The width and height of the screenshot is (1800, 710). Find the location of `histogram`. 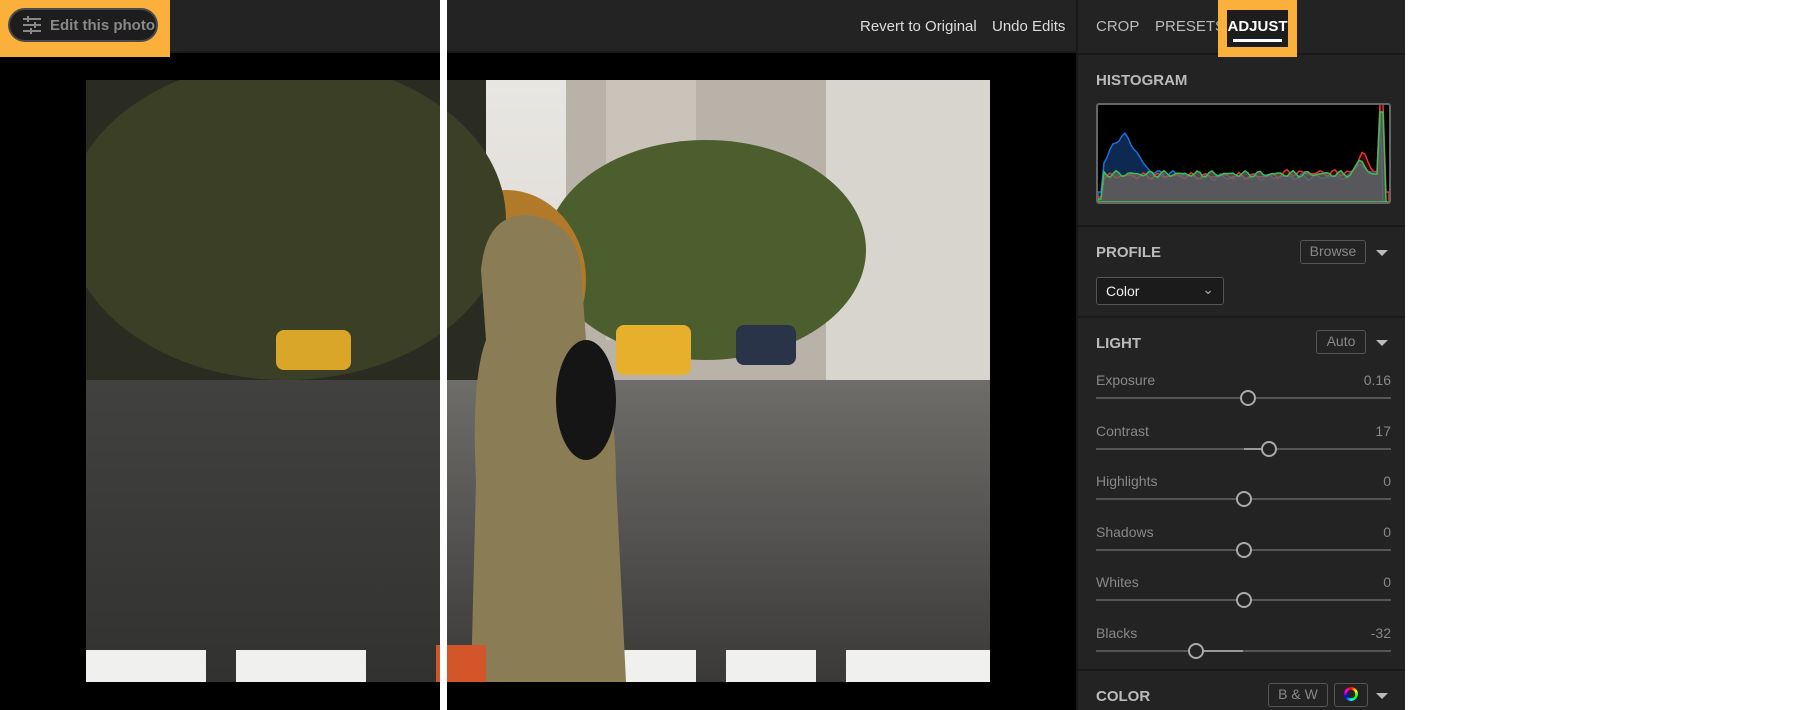

histogram is located at coordinates (1243, 153).